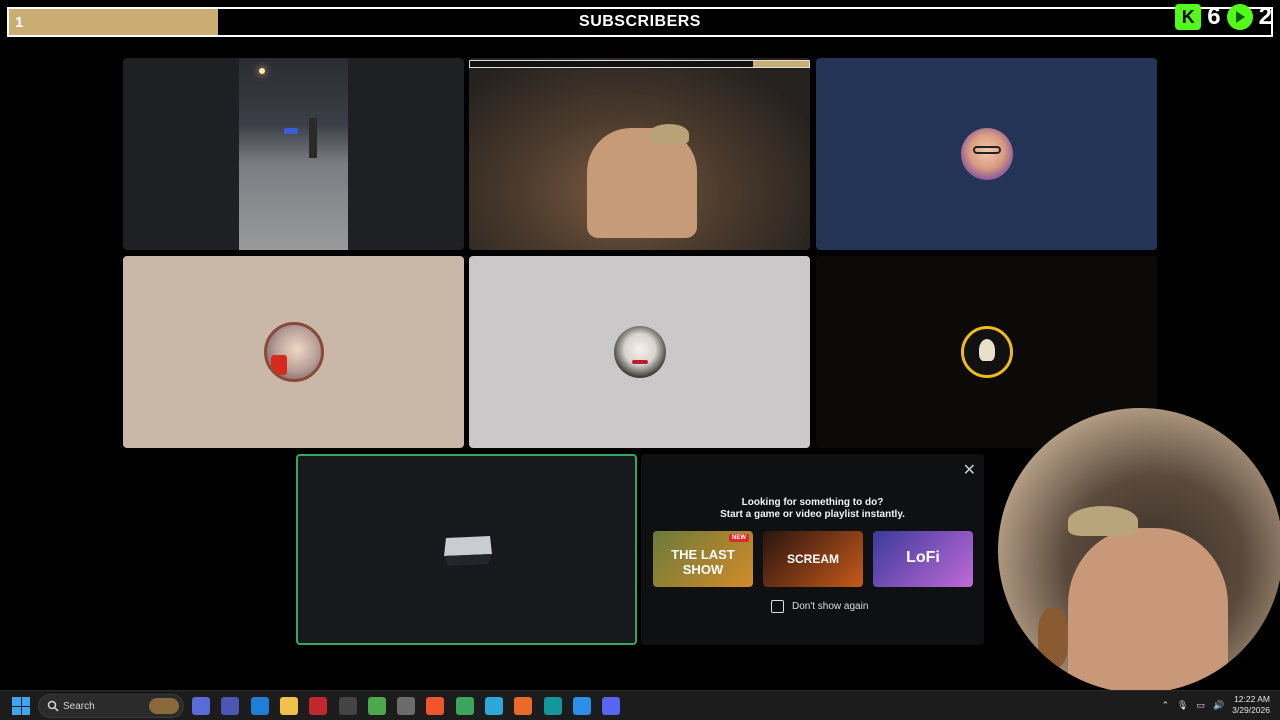  What do you see at coordinates (1239, 17) in the screenshot?
I see `rumble-icon` at bounding box center [1239, 17].